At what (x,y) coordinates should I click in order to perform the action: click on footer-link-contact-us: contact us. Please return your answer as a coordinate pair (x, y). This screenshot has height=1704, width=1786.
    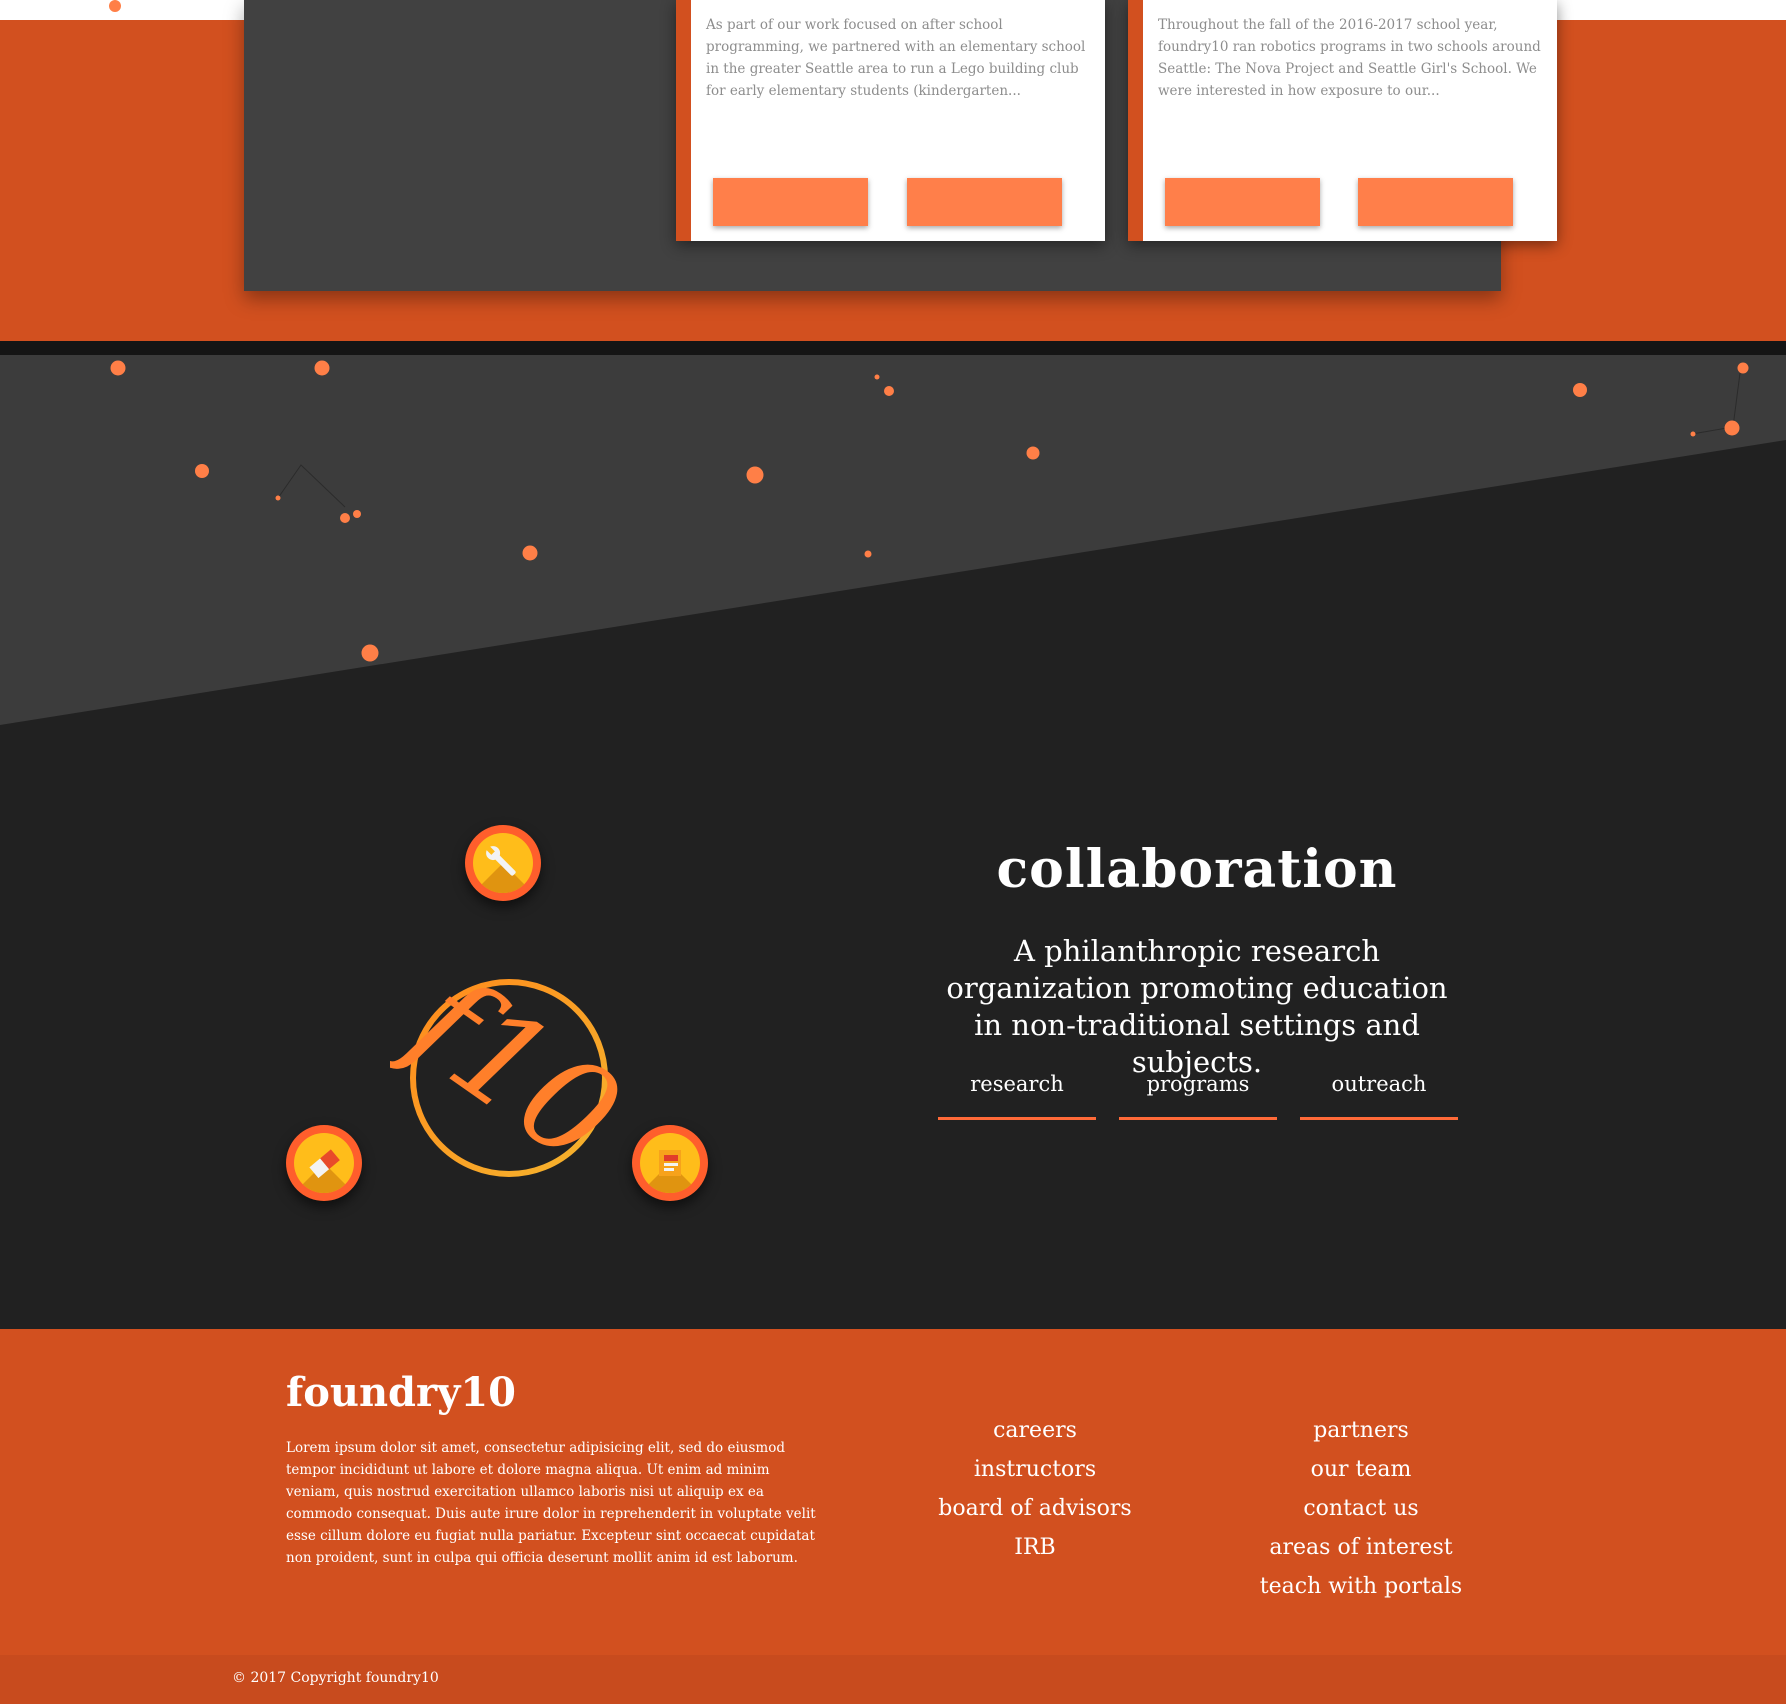
    Looking at the image, I should click on (1361, 1508).